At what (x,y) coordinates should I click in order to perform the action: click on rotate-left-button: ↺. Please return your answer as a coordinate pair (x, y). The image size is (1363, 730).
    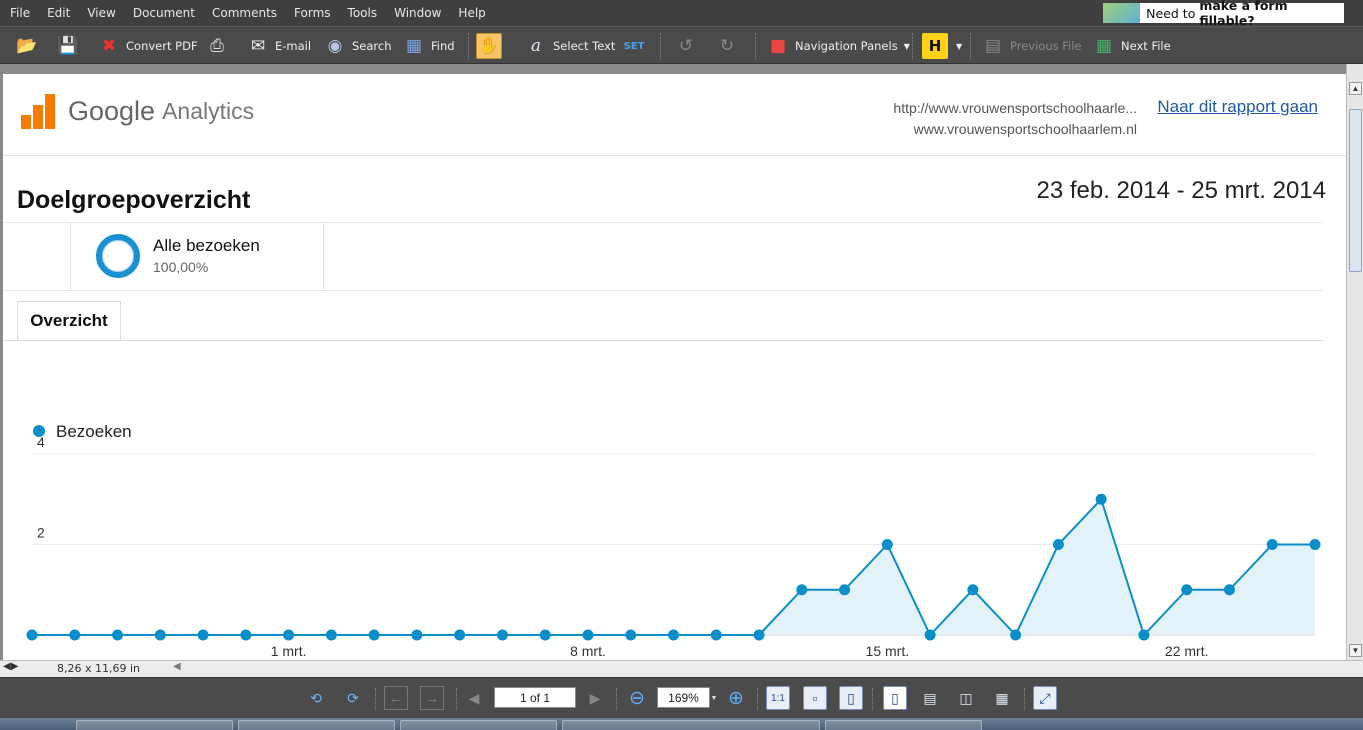
    Looking at the image, I should click on (688, 46).